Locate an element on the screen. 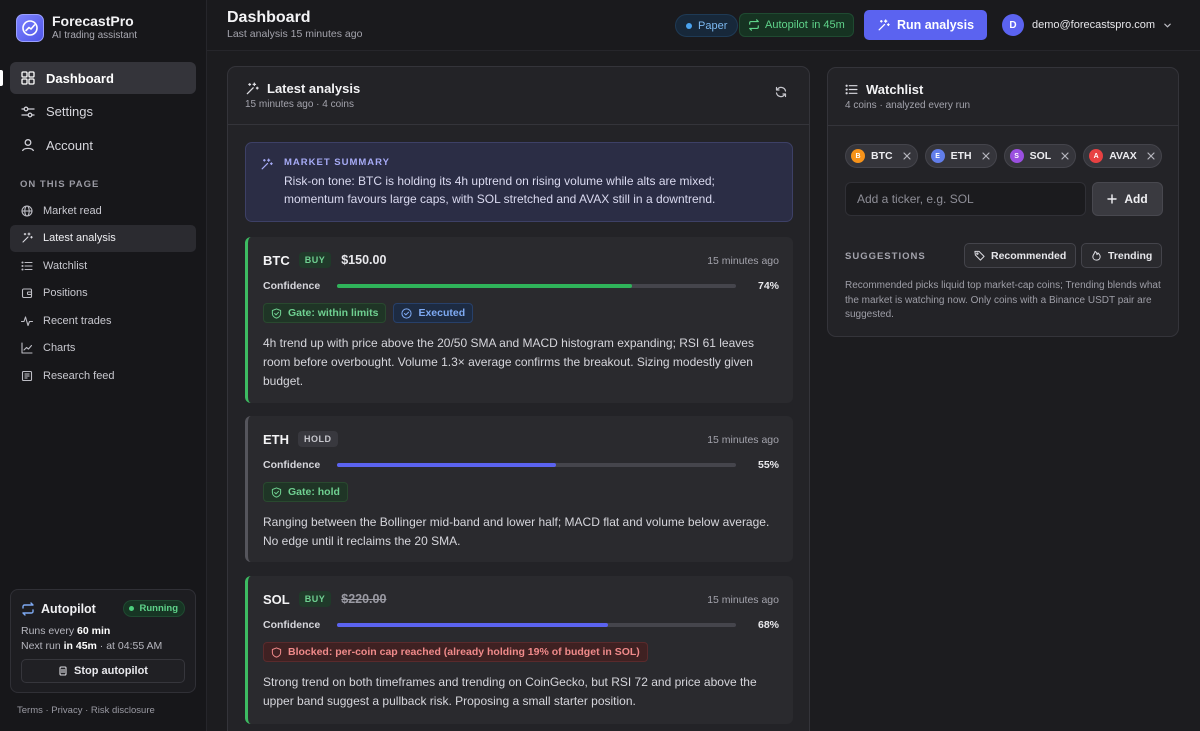 The height and width of the screenshot is (731, 1200). wallet-icon is located at coordinates (27, 293).